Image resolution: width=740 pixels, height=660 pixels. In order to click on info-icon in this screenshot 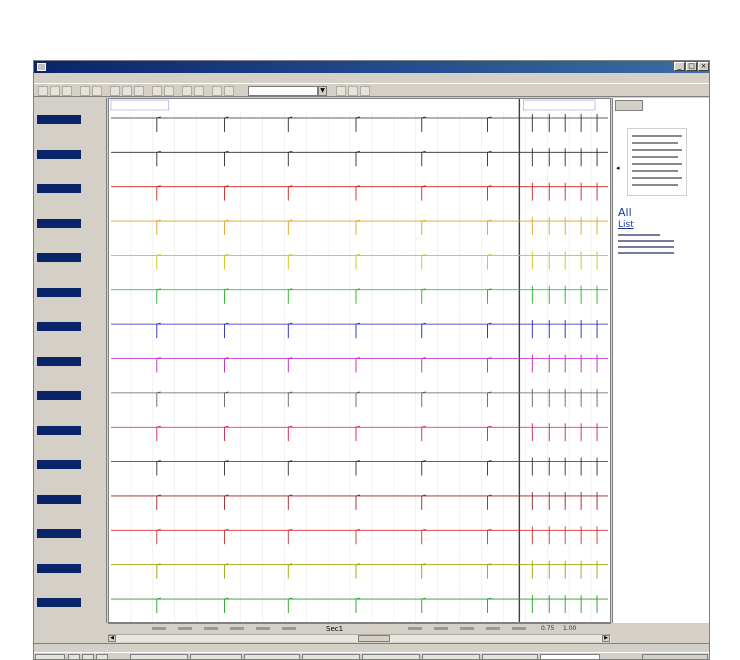, I will do `click(365, 91)`.